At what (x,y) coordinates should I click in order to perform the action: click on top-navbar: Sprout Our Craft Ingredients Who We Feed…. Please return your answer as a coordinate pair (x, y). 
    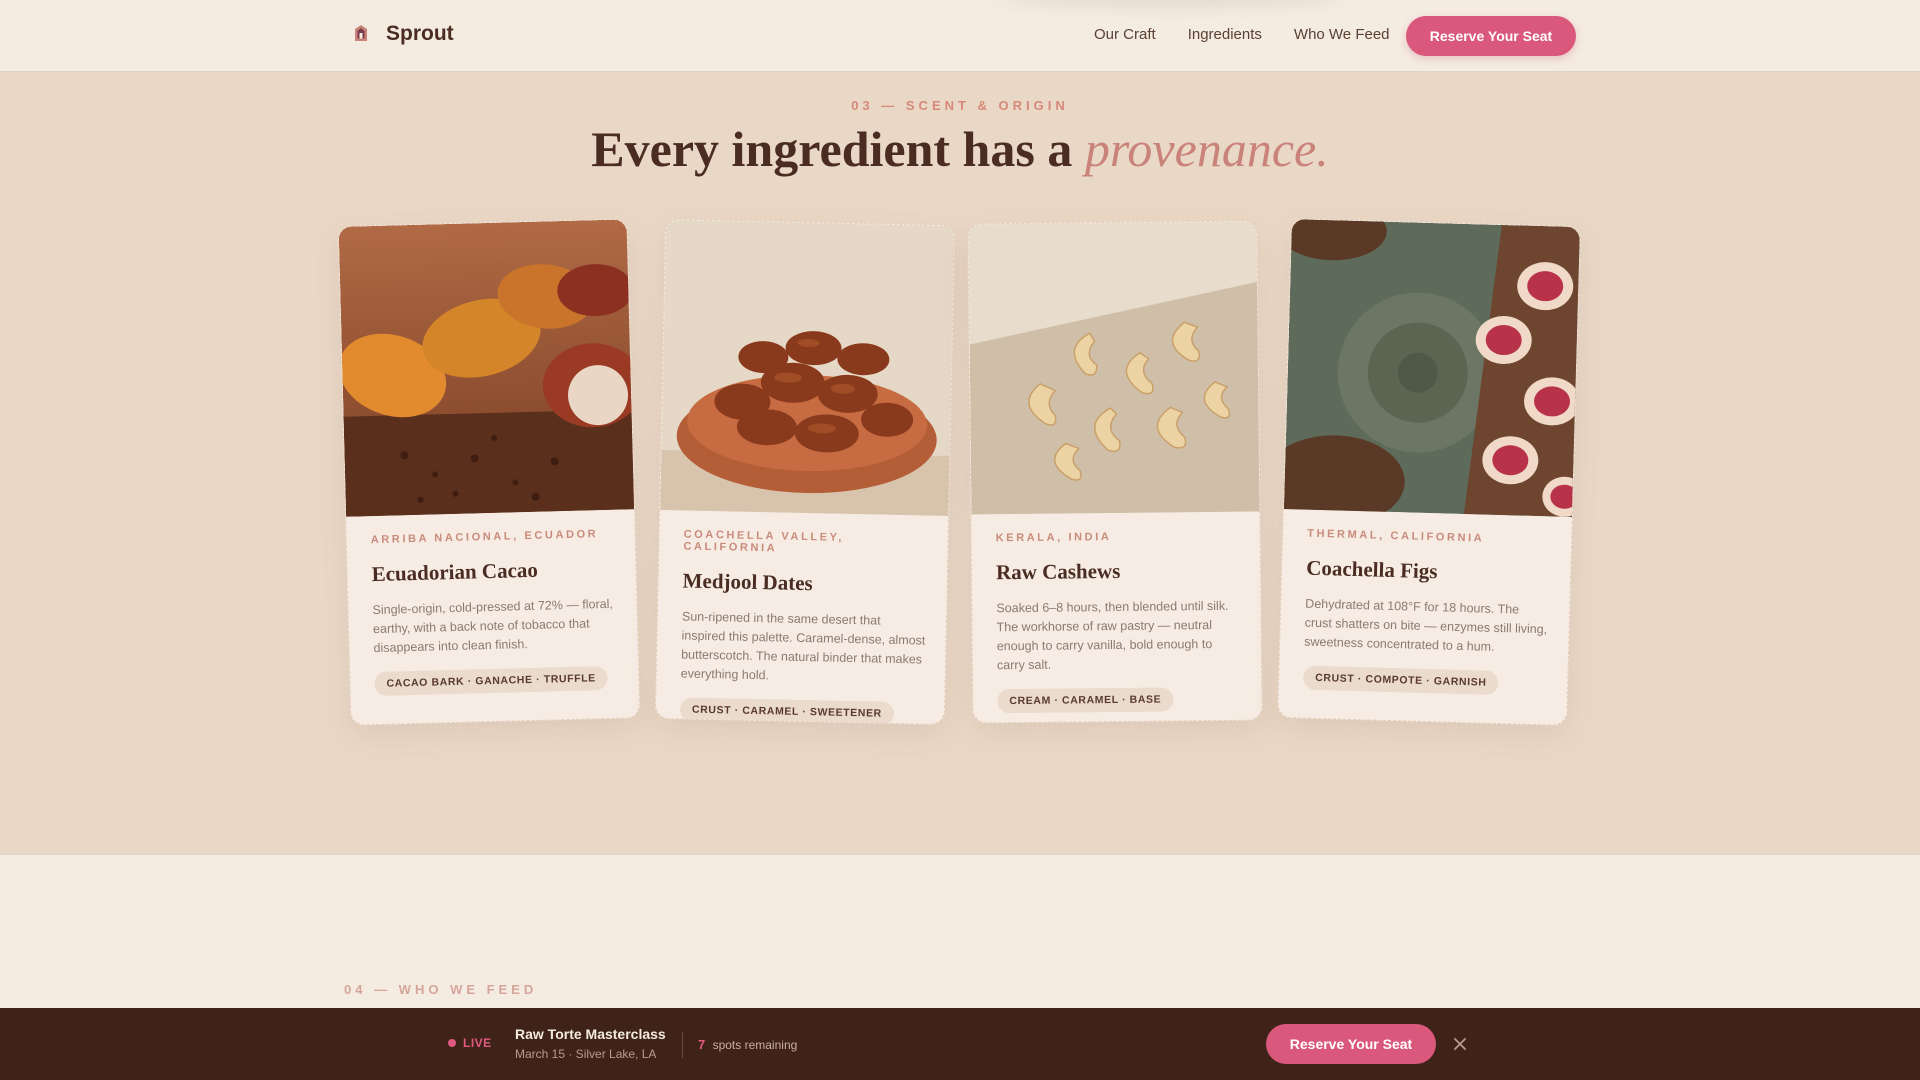
    Looking at the image, I should click on (960, 36).